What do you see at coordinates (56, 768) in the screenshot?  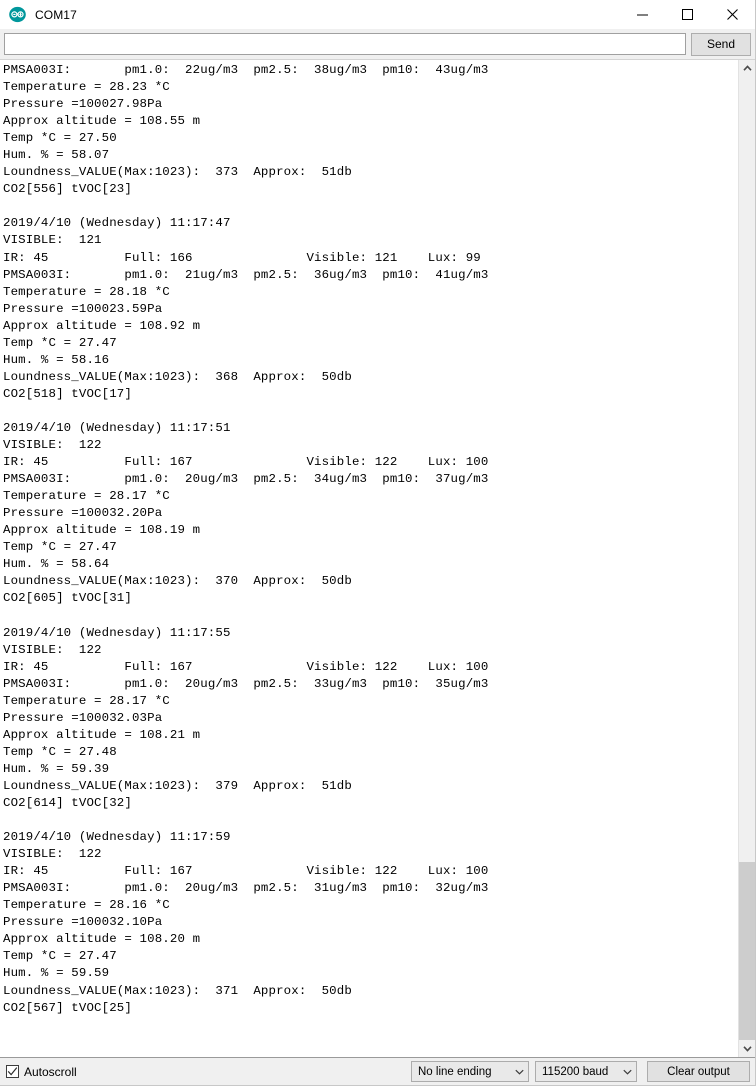 I see `console-line: Hum. % = 59.39` at bounding box center [56, 768].